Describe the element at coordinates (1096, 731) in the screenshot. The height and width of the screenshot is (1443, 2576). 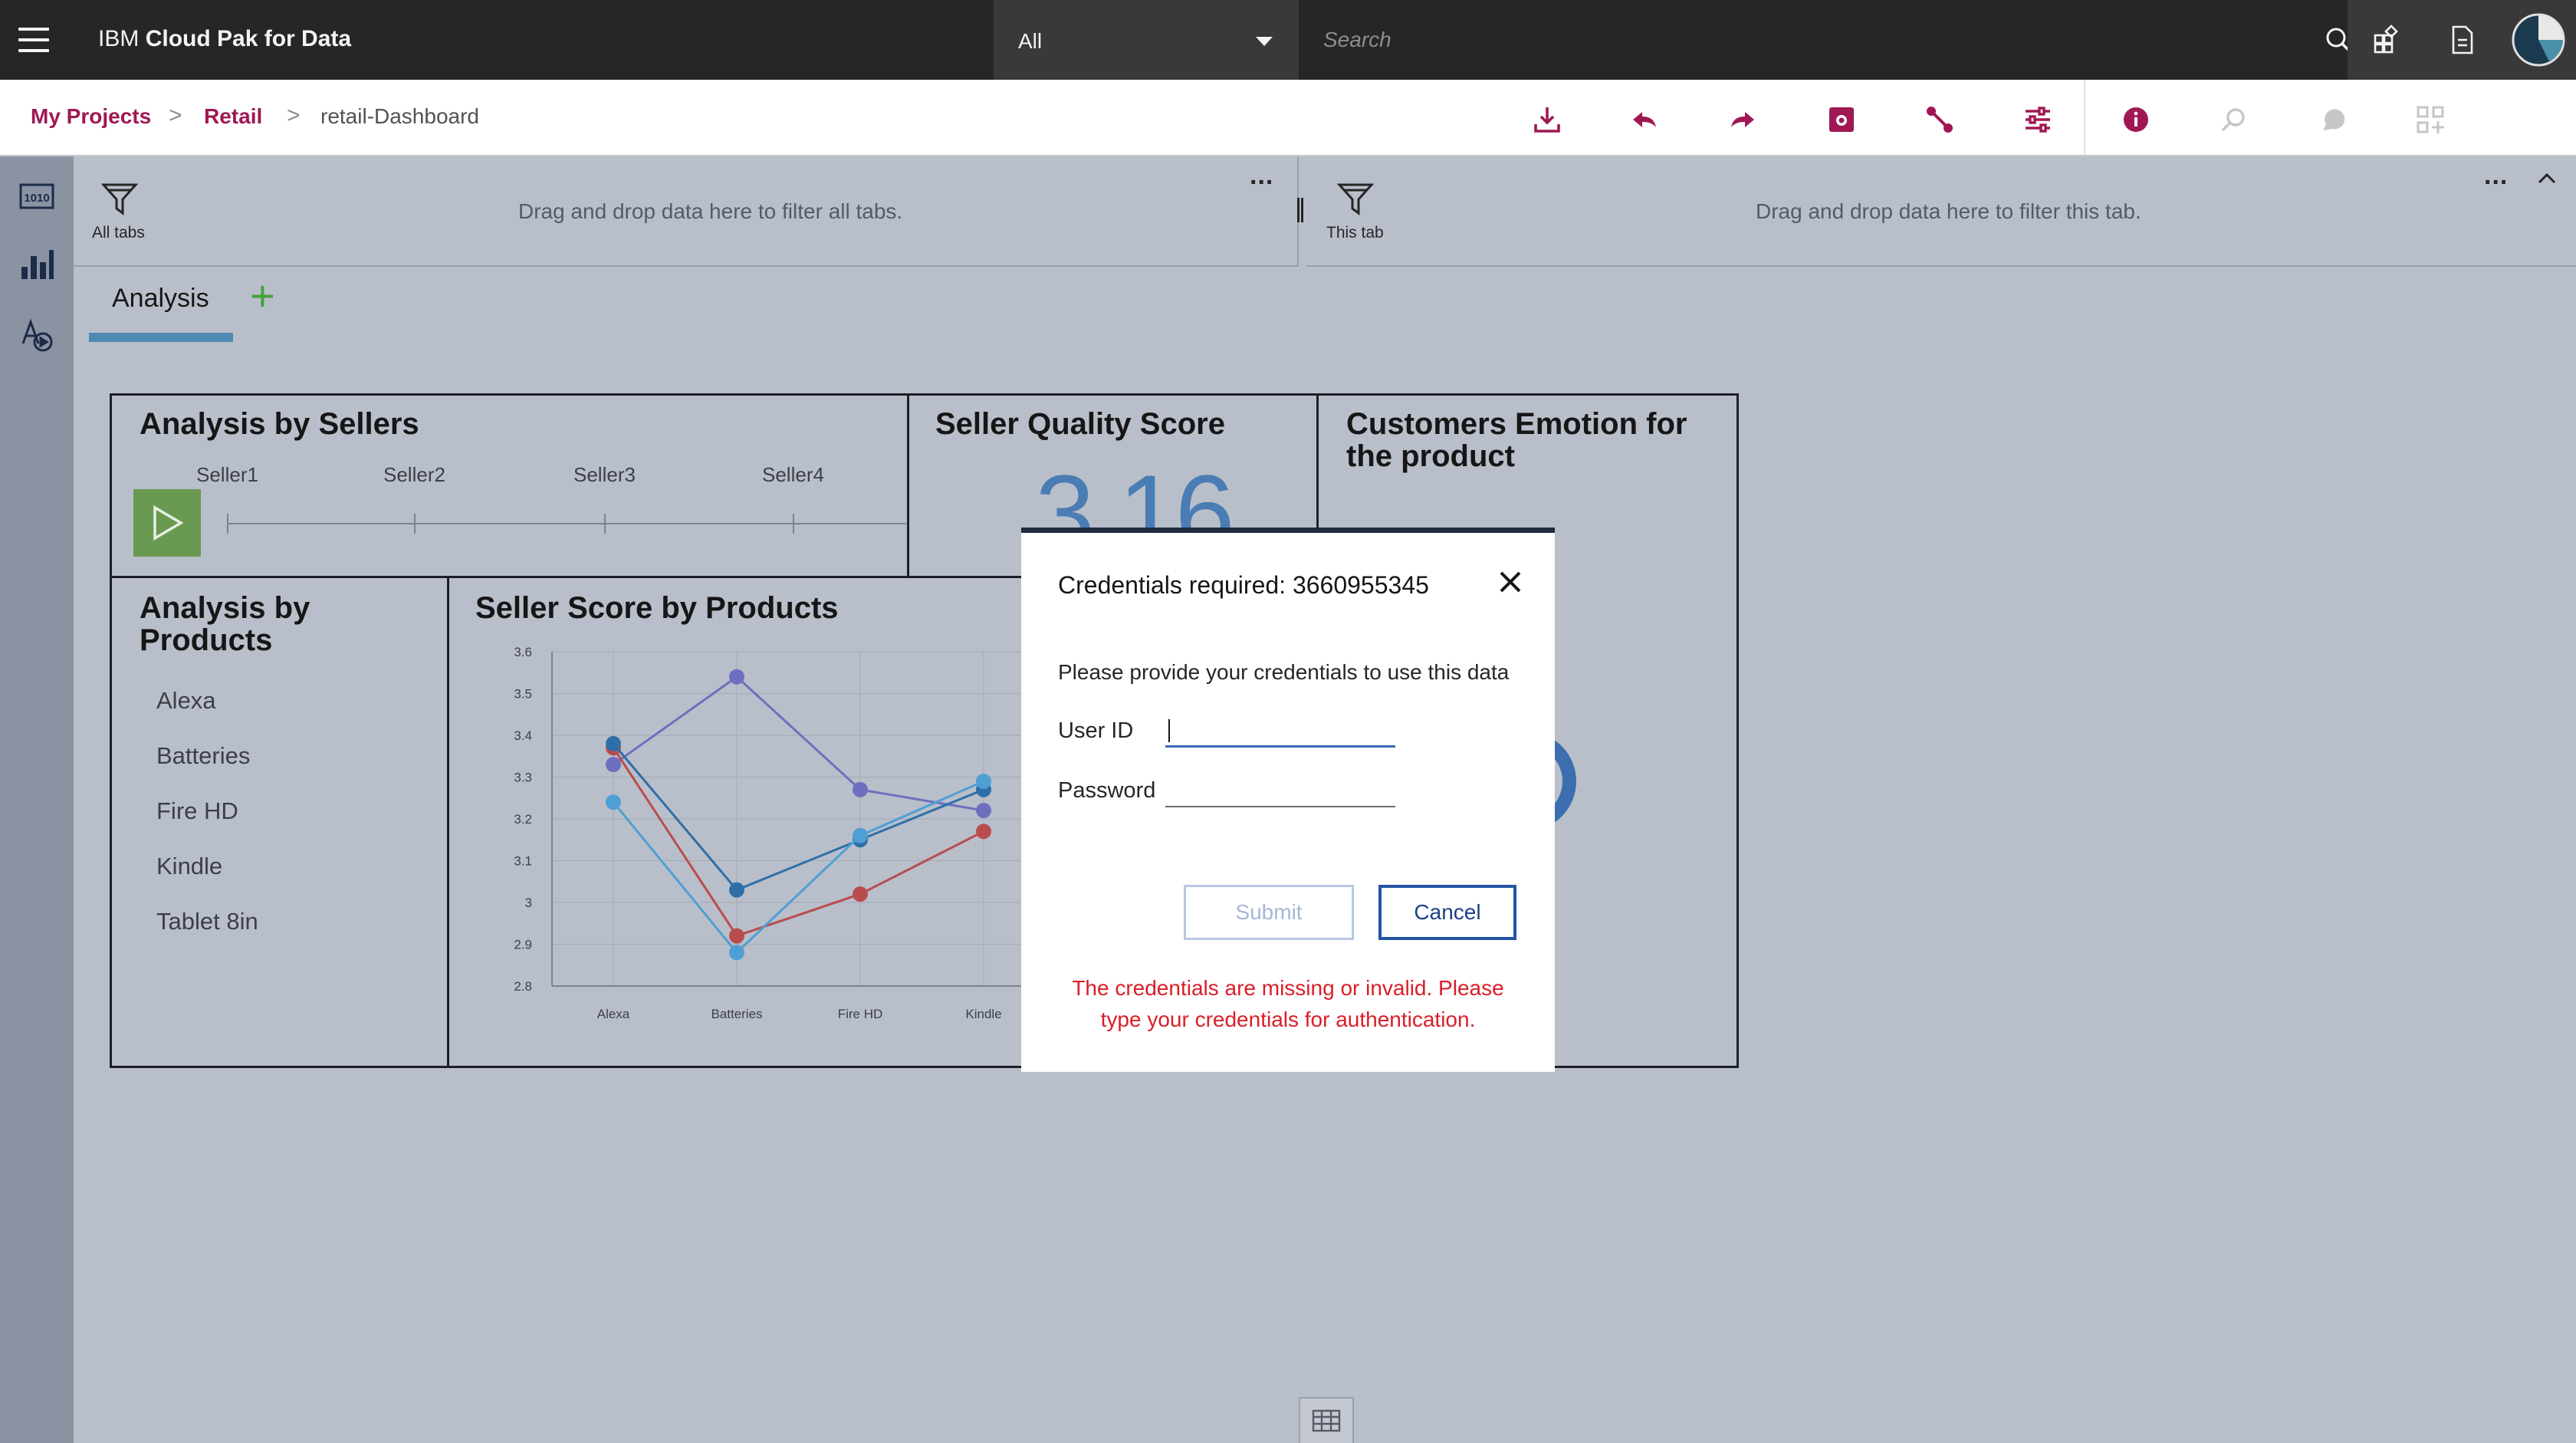
I see `user-id-label: User ID` at that location.